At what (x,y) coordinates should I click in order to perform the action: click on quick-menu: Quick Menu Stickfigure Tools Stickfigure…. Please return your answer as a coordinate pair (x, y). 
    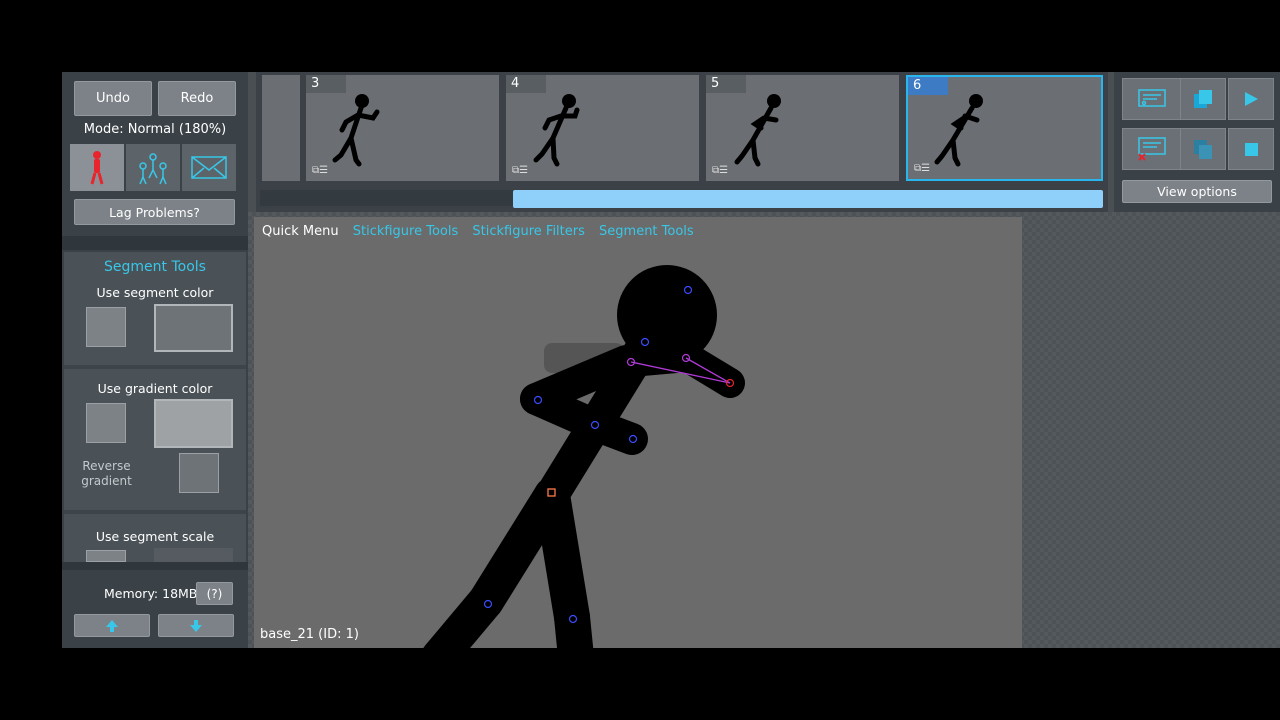
    Looking at the image, I should click on (483, 231).